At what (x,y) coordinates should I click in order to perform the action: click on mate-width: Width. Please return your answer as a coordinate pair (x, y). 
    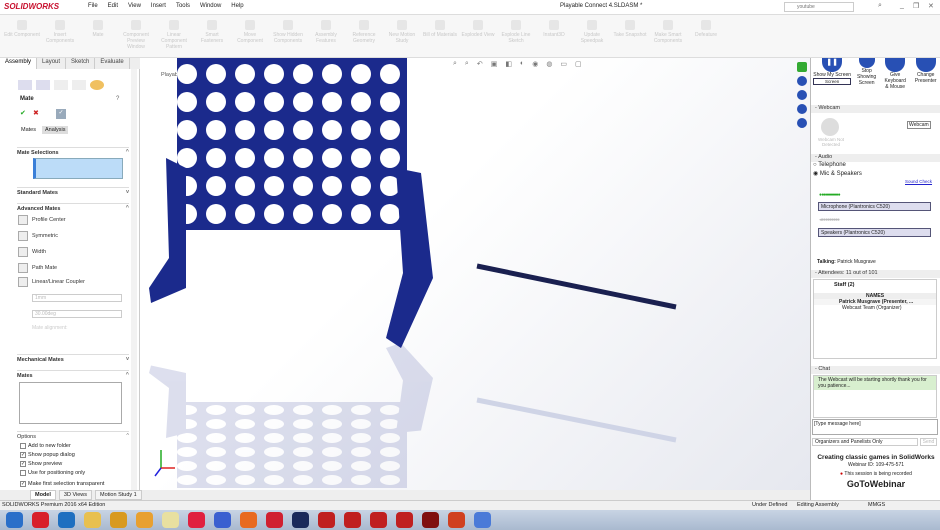
    Looking at the image, I should click on (32, 252).